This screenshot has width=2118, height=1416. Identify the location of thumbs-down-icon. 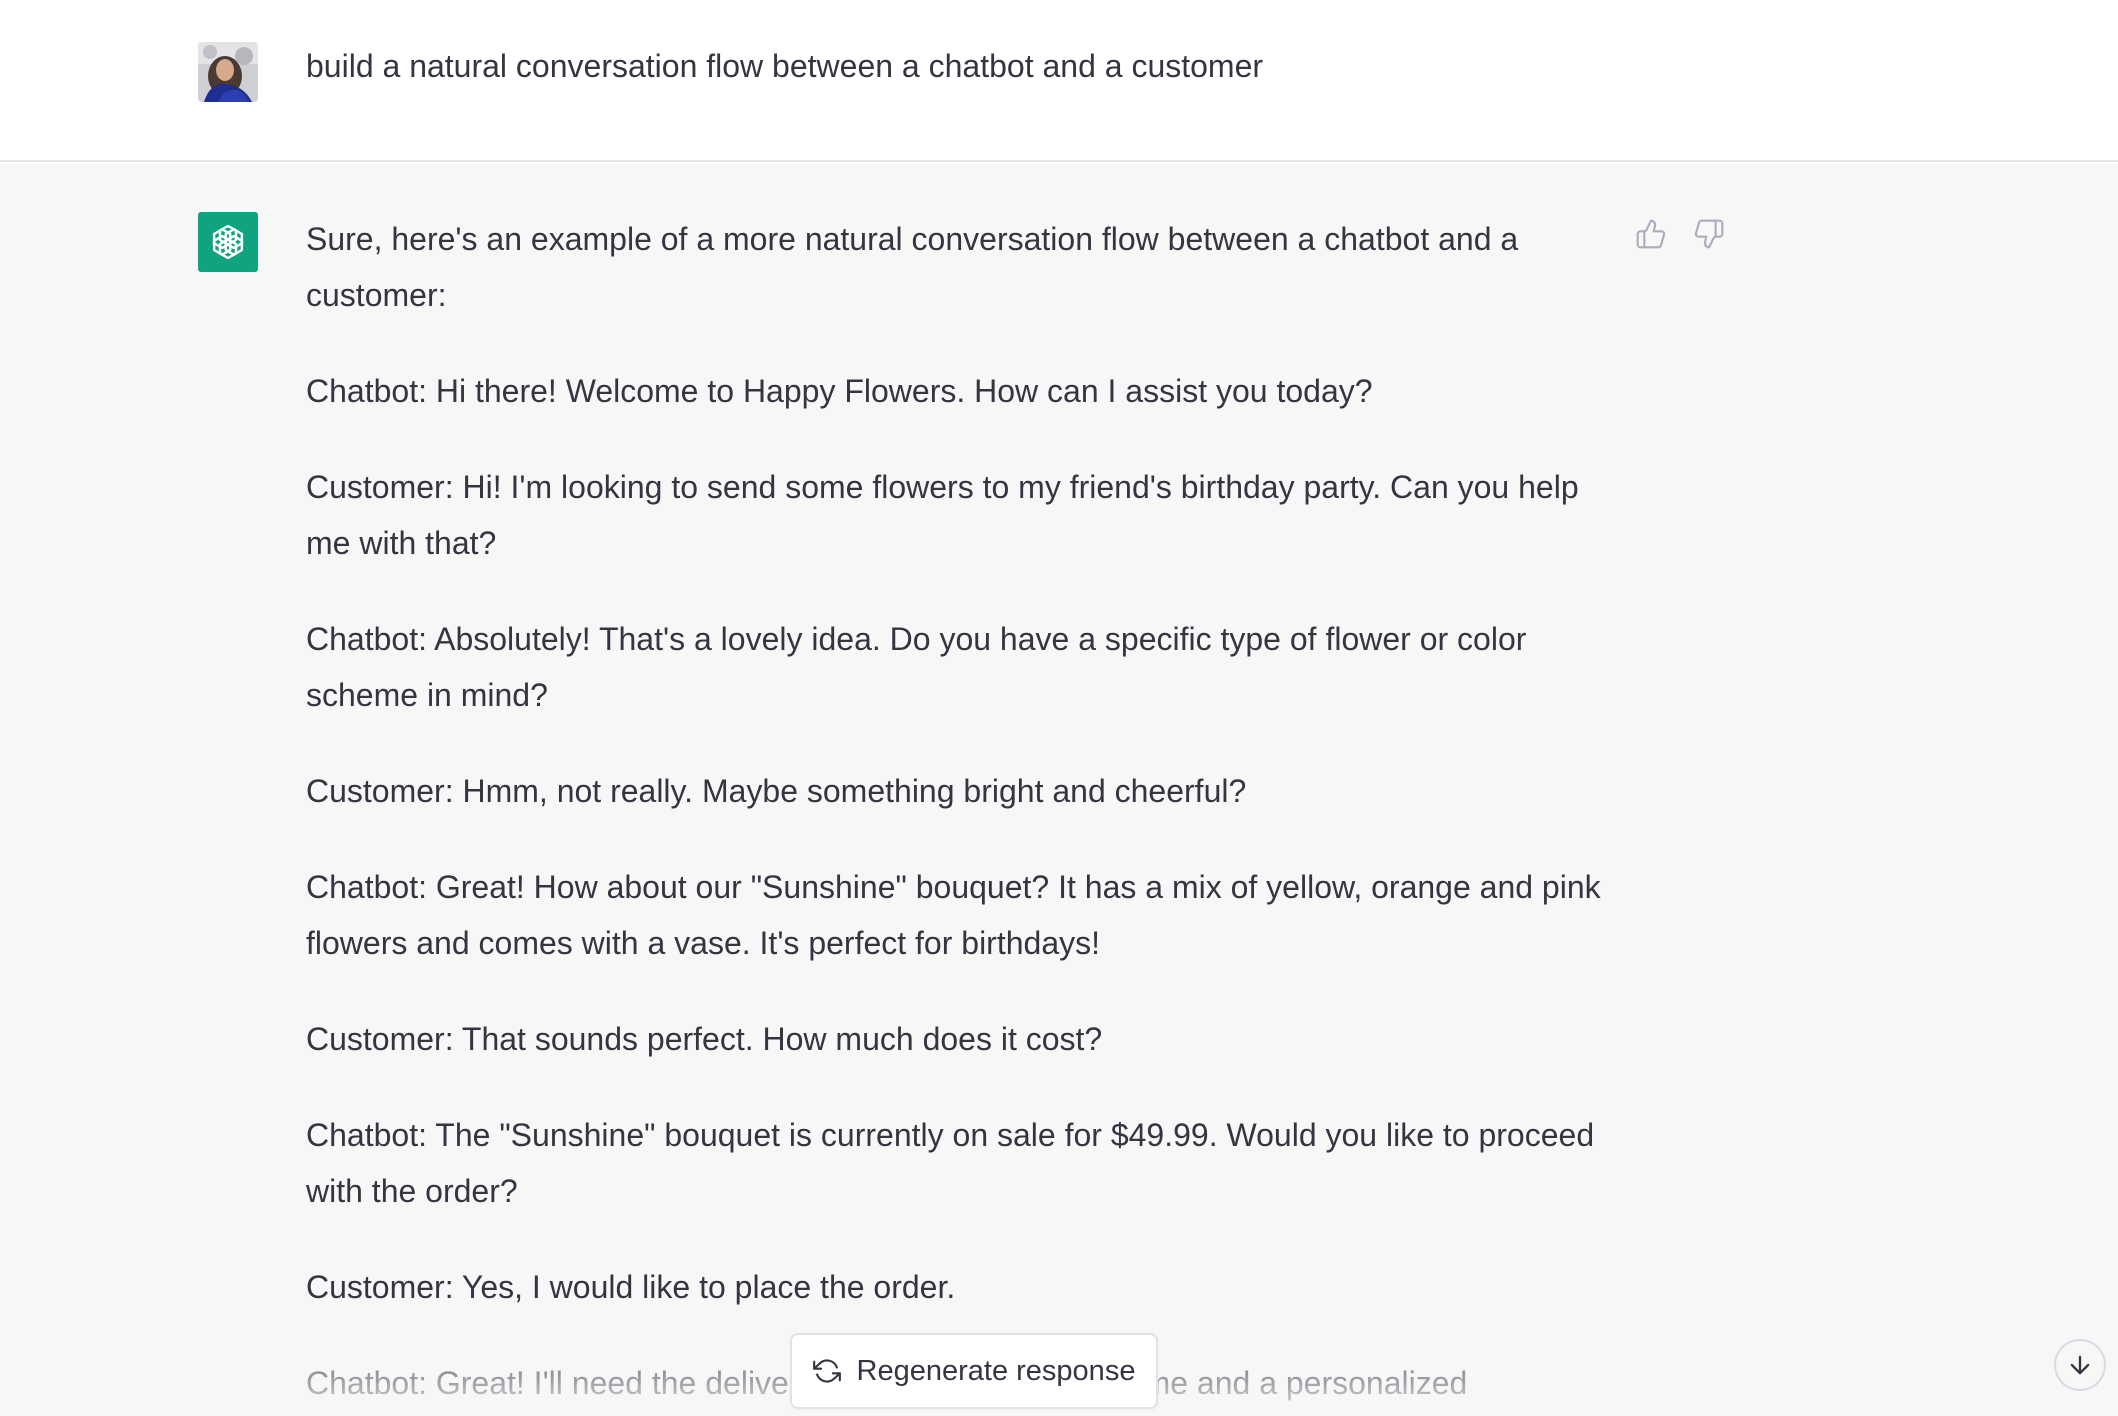
(1709, 234).